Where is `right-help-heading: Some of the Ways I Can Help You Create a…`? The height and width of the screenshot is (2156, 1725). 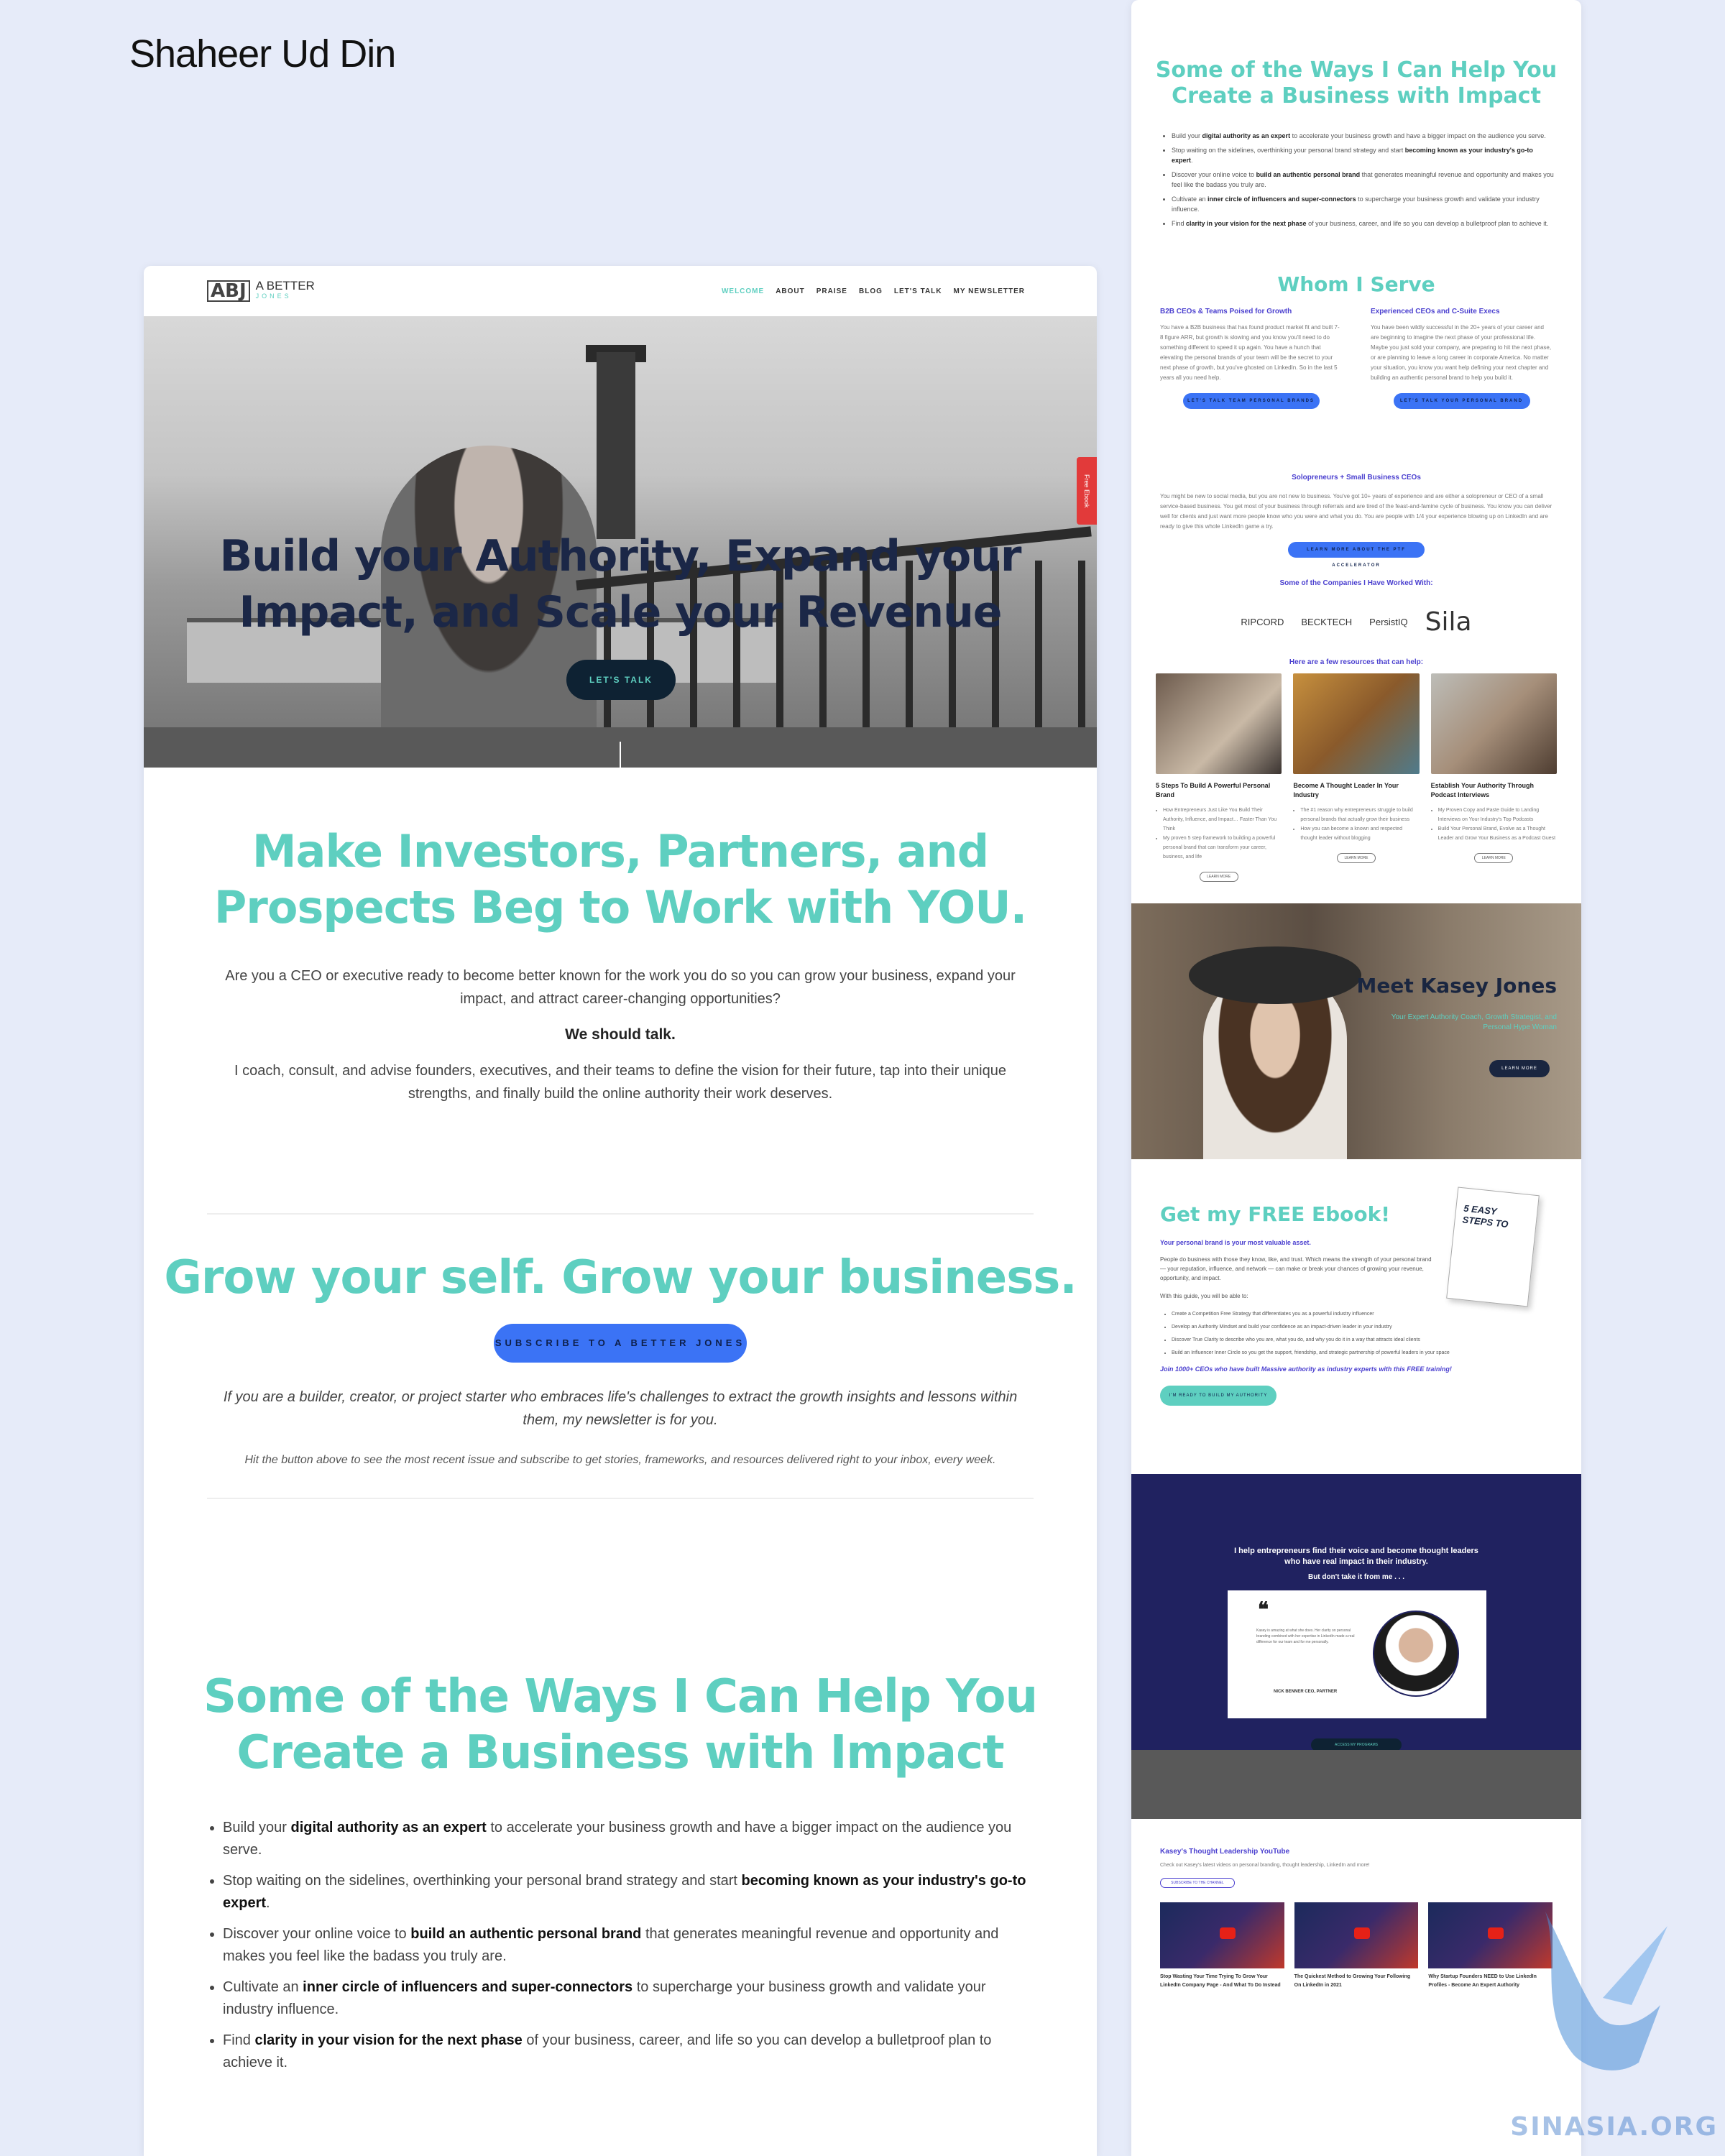
right-help-heading: Some of the Ways I Can Help You Create a… is located at coordinates (1356, 83).